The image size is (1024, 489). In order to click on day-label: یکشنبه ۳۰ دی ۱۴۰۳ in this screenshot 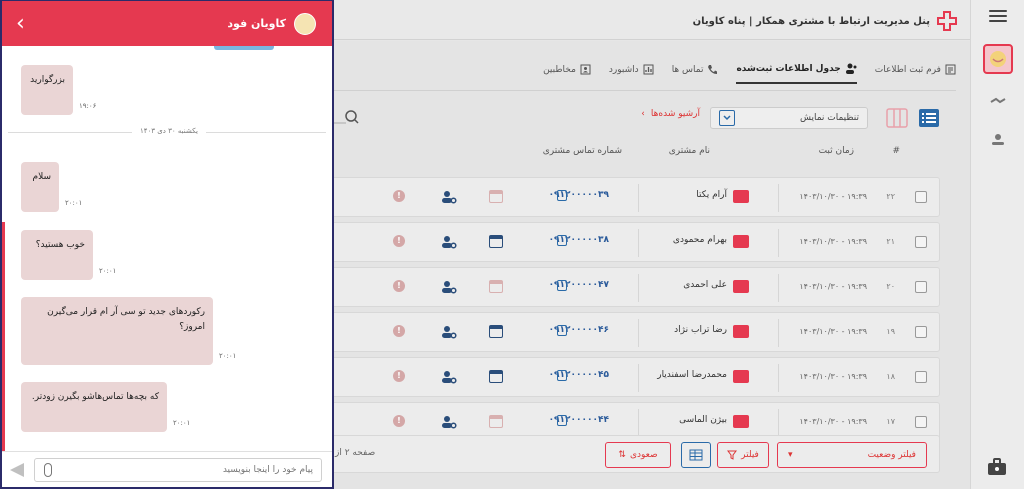, I will do `click(169, 131)`.